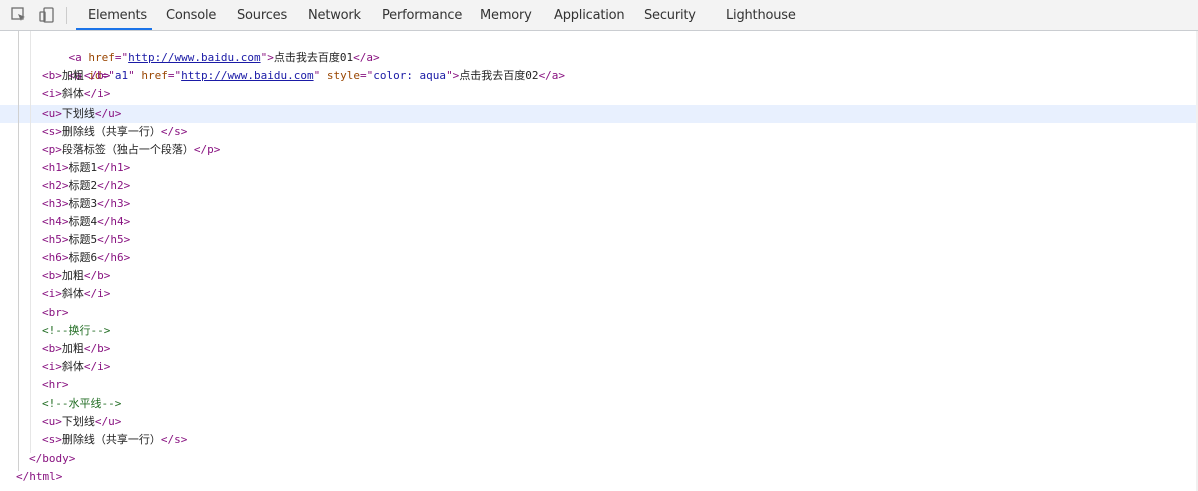 The width and height of the screenshot is (1198, 491). I want to click on dom-comment: <!--换行-->, so click(76, 331).